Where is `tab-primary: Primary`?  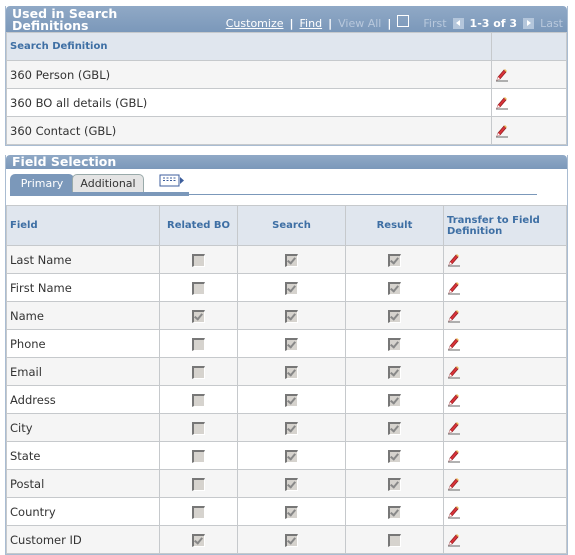 tab-primary: Primary is located at coordinates (42, 183).